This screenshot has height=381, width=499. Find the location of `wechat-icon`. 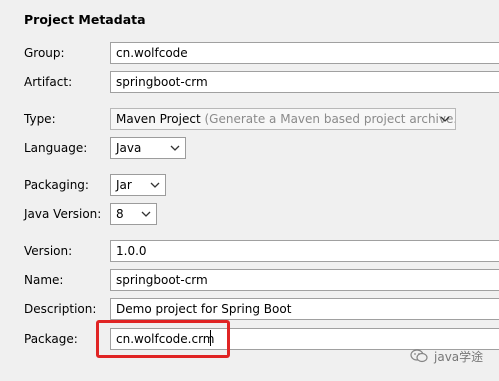

wechat-icon is located at coordinates (419, 356).